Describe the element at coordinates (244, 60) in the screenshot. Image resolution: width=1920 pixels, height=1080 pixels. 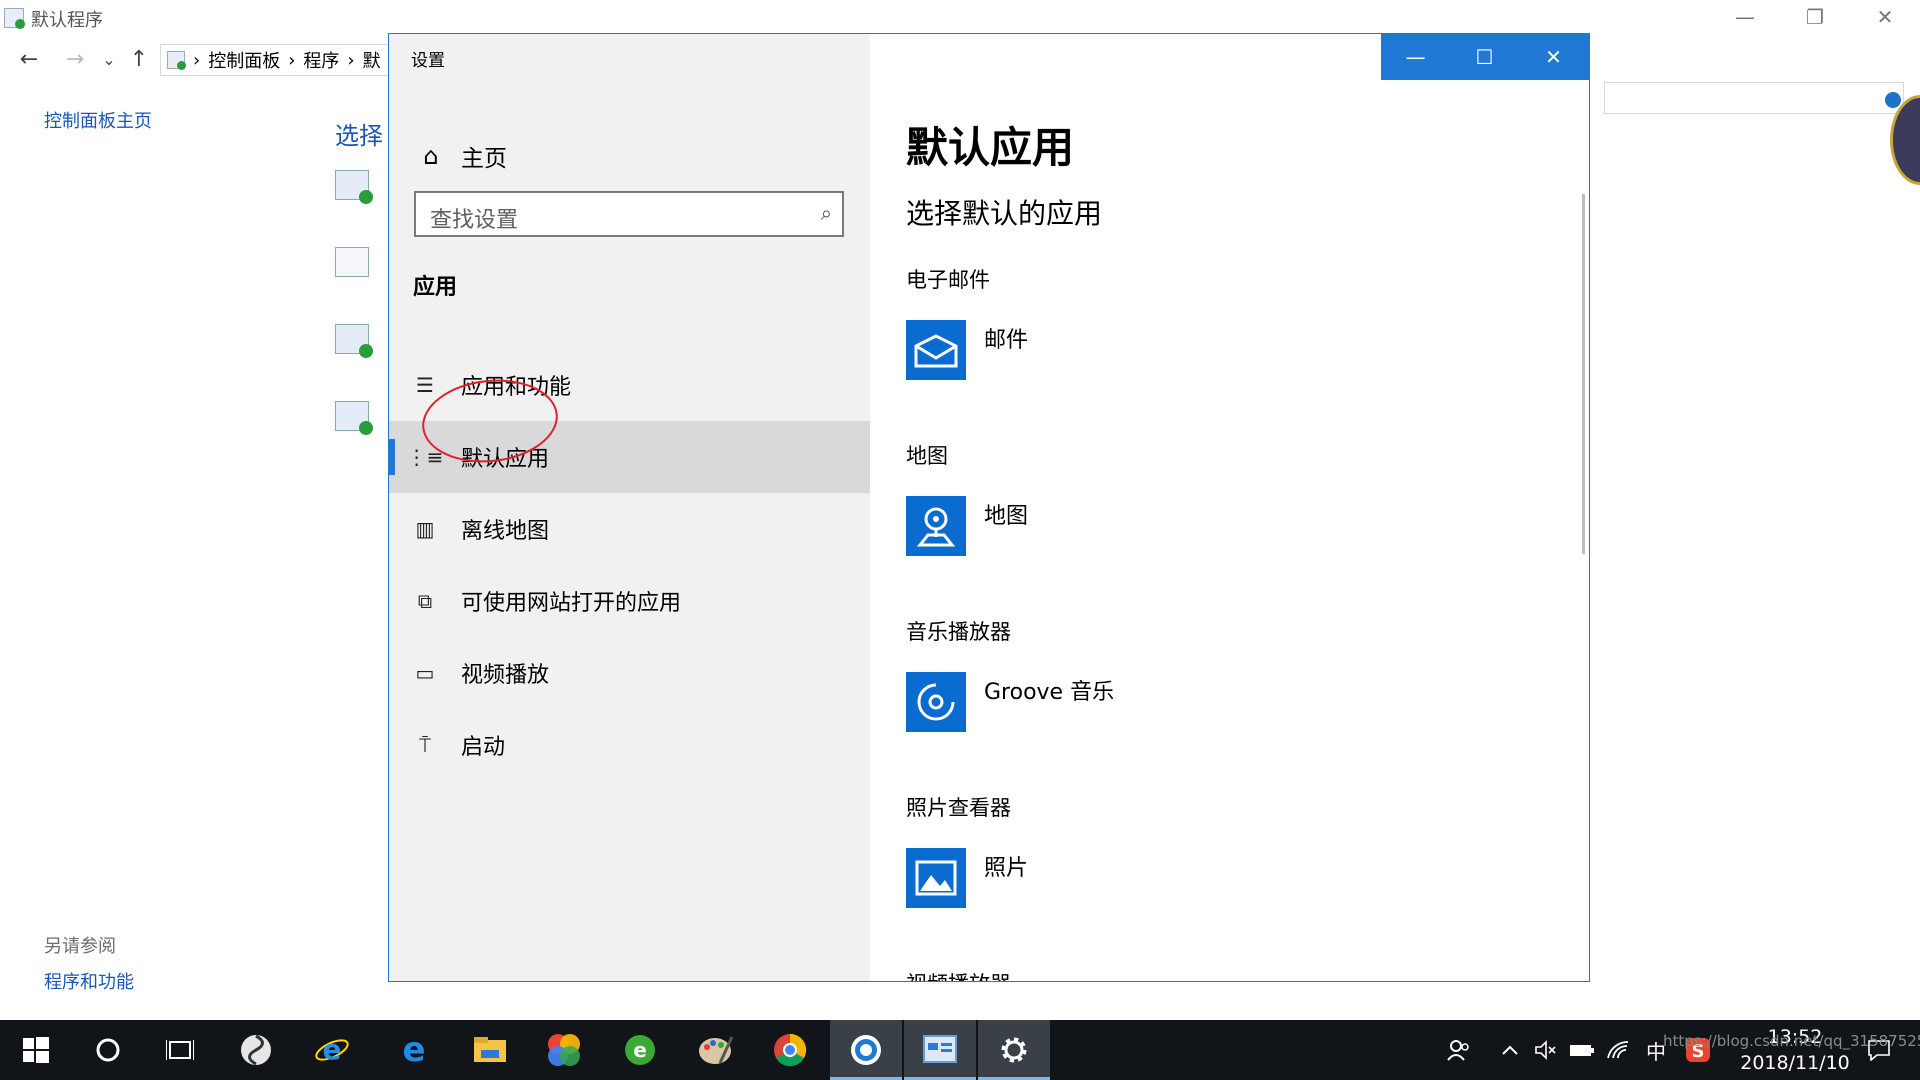
I see `breadcrumb-item: 控制面板` at that location.